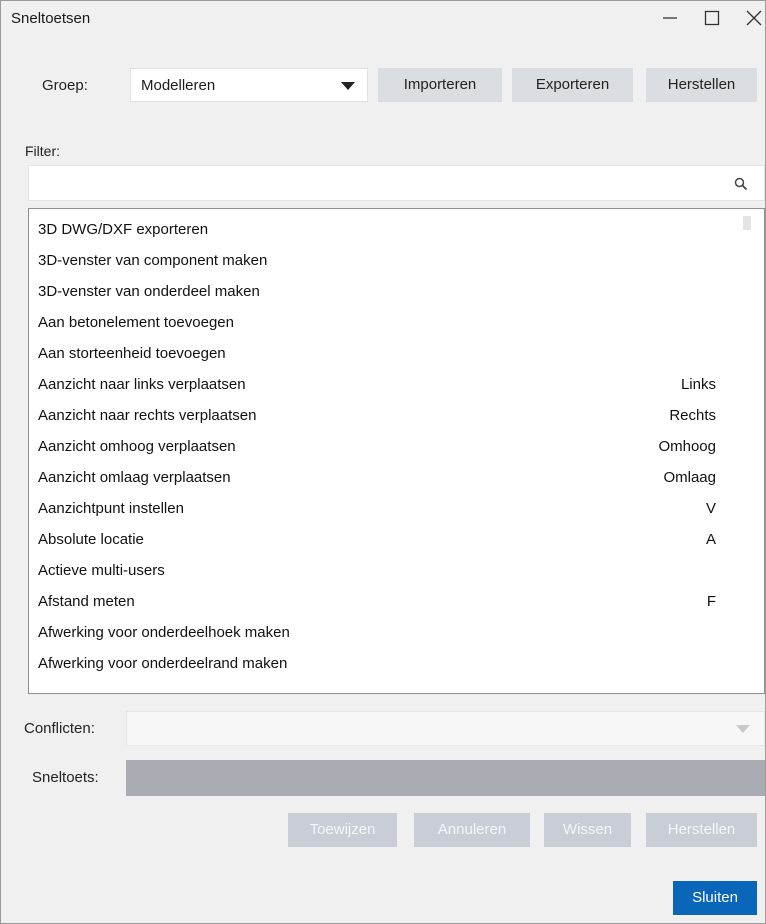  I want to click on reset-shortcut-button: Herstellen, so click(701, 830).